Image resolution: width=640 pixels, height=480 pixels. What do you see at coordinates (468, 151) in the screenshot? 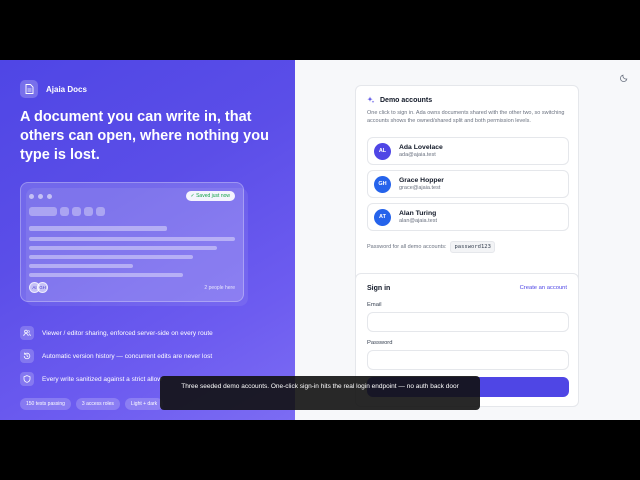
I see `demo-account-ada: AL Ada Lovelace ada@ajaia.test` at bounding box center [468, 151].